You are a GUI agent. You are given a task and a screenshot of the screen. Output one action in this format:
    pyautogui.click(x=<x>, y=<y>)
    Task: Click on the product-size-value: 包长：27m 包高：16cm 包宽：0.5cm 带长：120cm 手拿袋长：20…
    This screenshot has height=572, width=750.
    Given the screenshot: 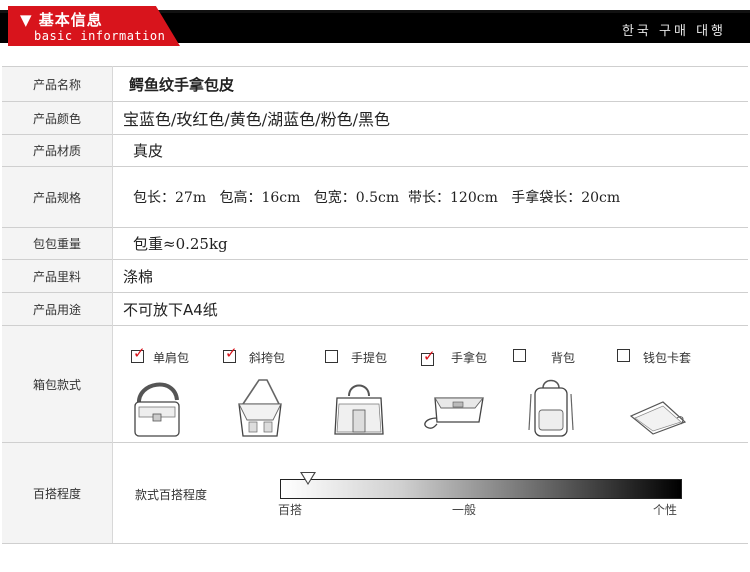 What is the action you would take?
    pyautogui.click(x=430, y=197)
    